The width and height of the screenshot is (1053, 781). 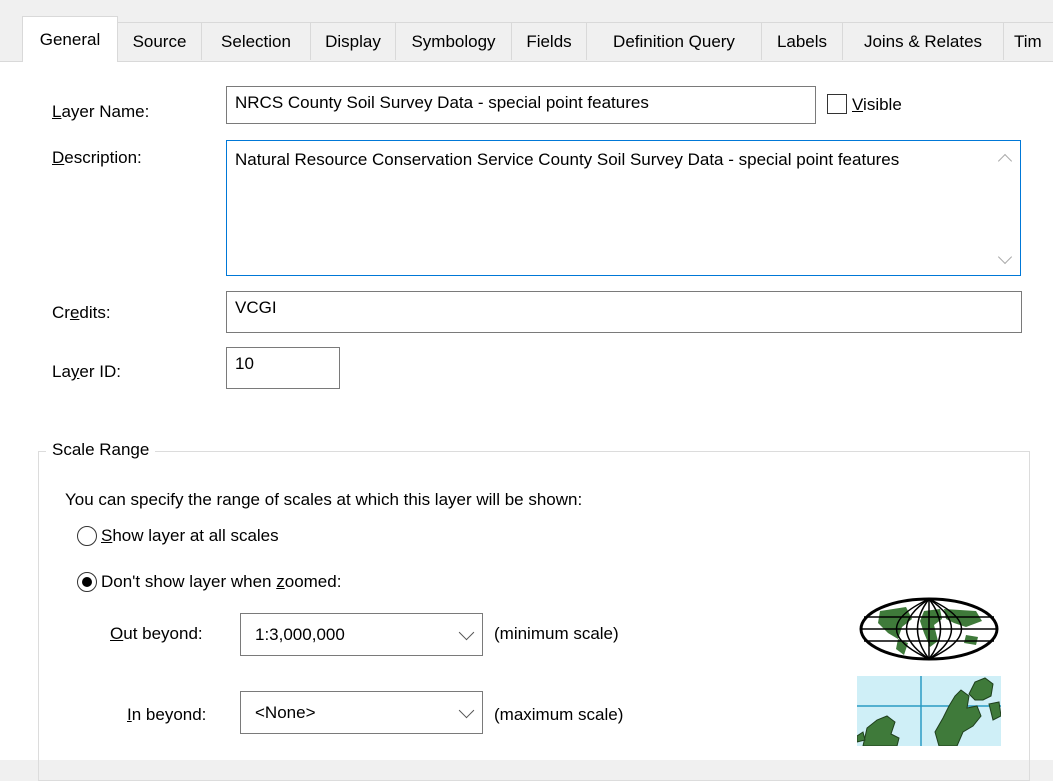 I want to click on tab-selection: Selection, so click(x=256, y=41).